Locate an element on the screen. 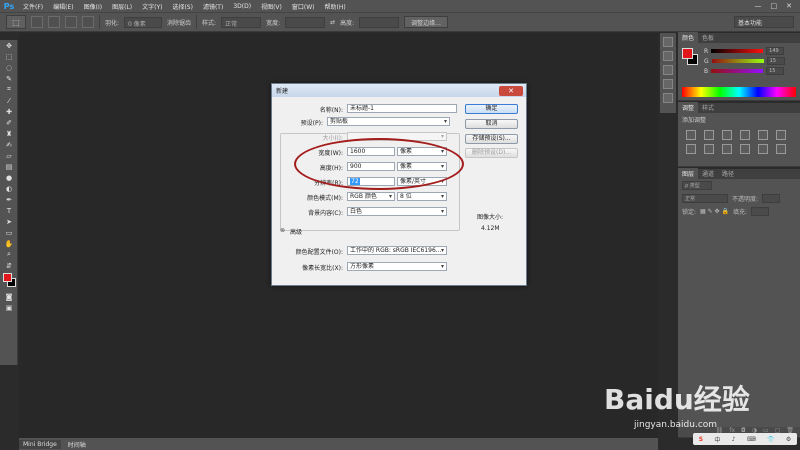 The height and width of the screenshot is (450, 800). workspace-select: 基本功能 is located at coordinates (764, 22).